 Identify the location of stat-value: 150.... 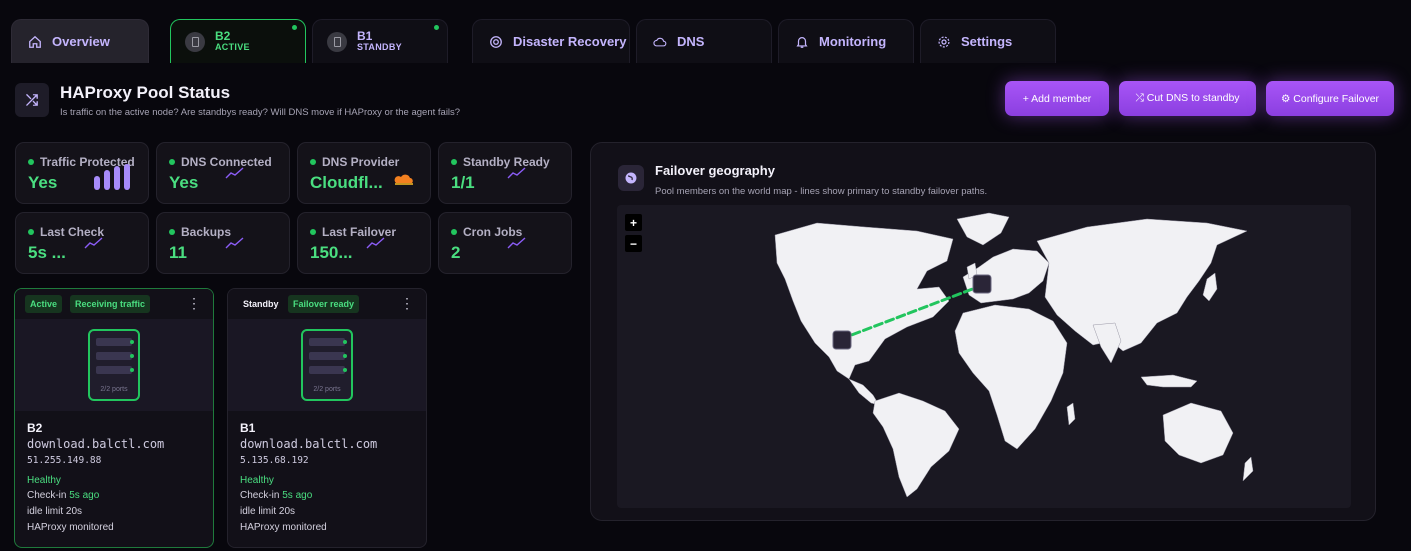
(331, 252).